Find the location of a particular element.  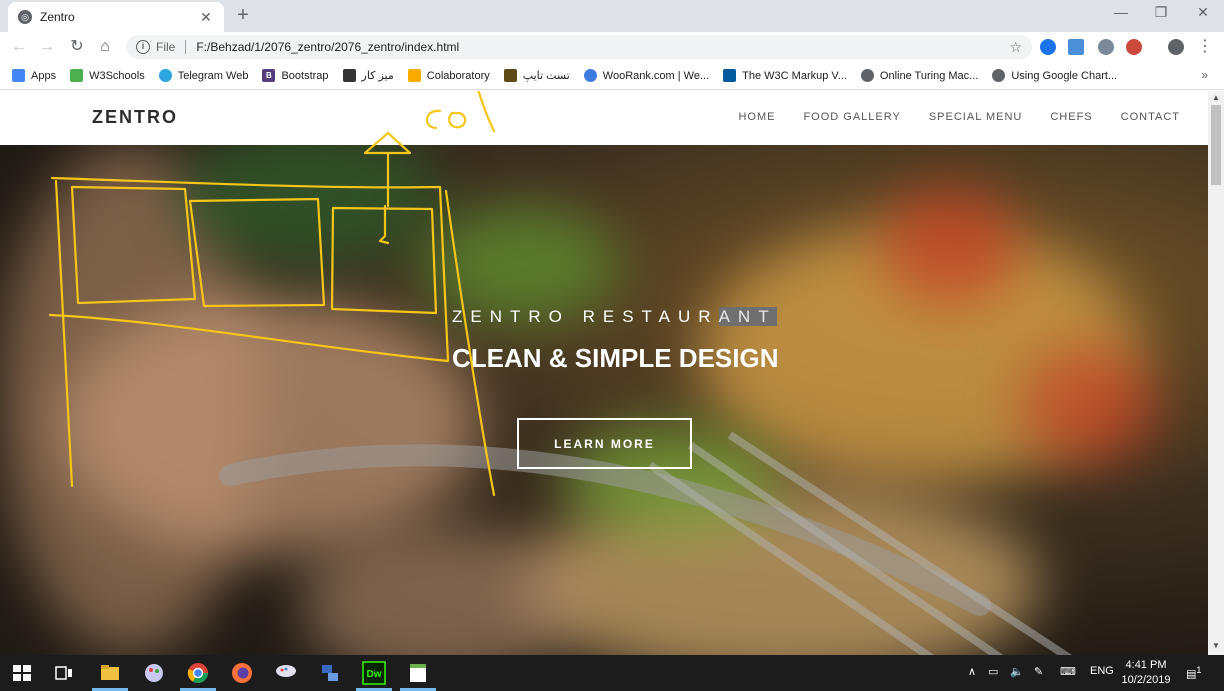

network-icon: ▭ is located at coordinates (993, 671).